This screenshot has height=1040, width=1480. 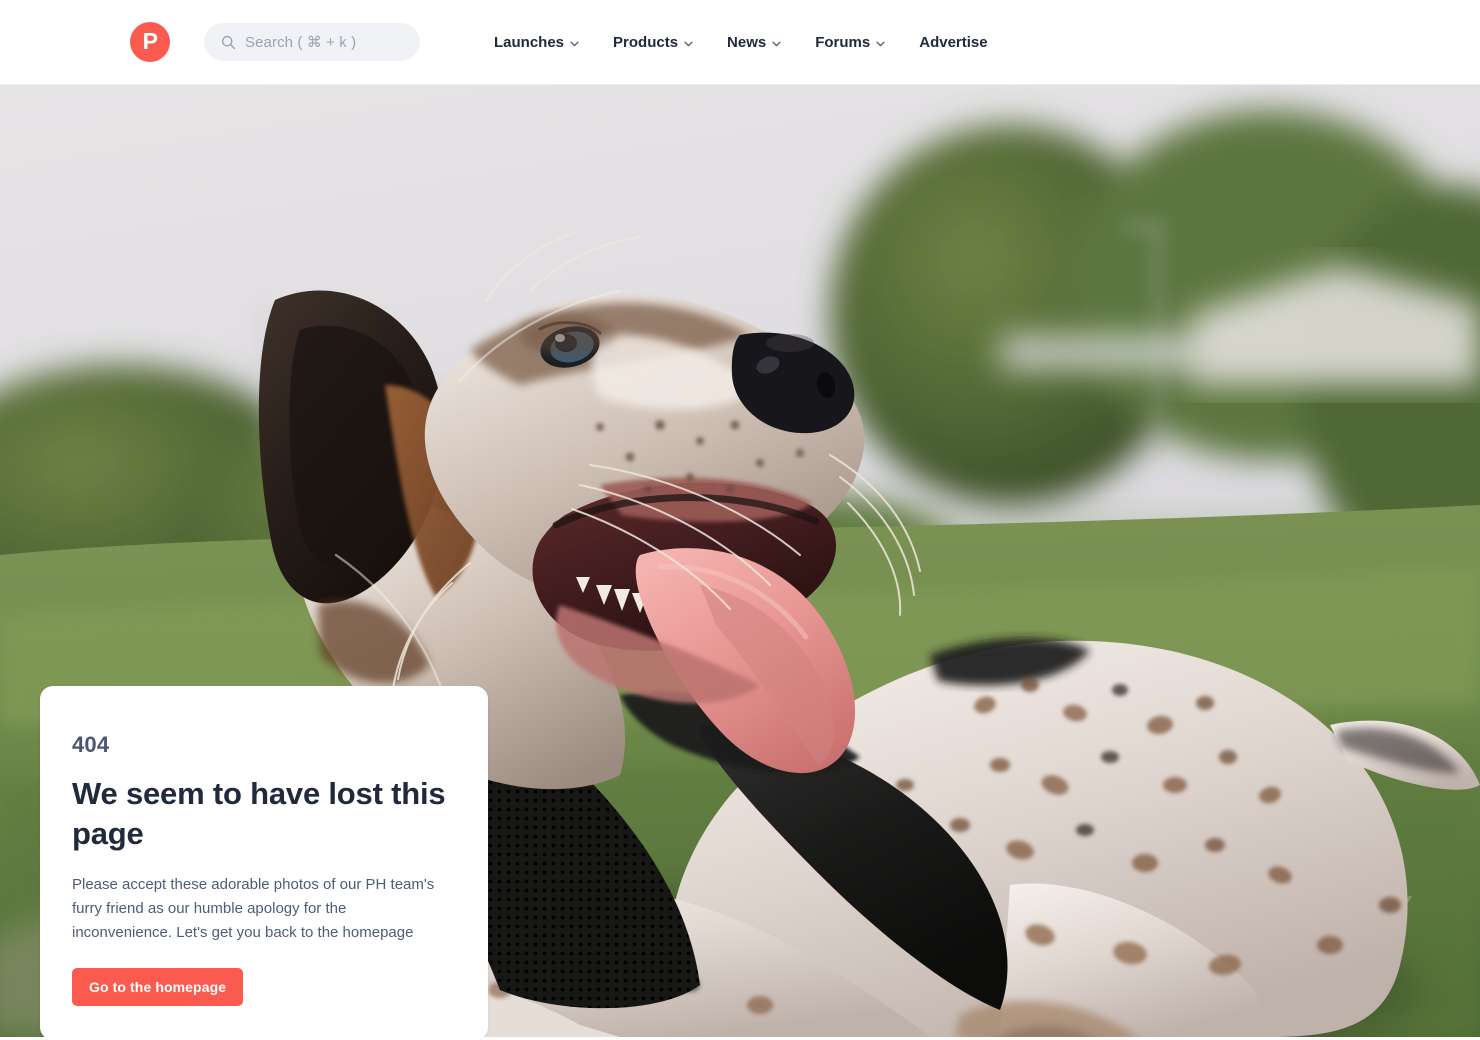 I want to click on search-input: Search ( ⌘ + k ), so click(x=312, y=42).